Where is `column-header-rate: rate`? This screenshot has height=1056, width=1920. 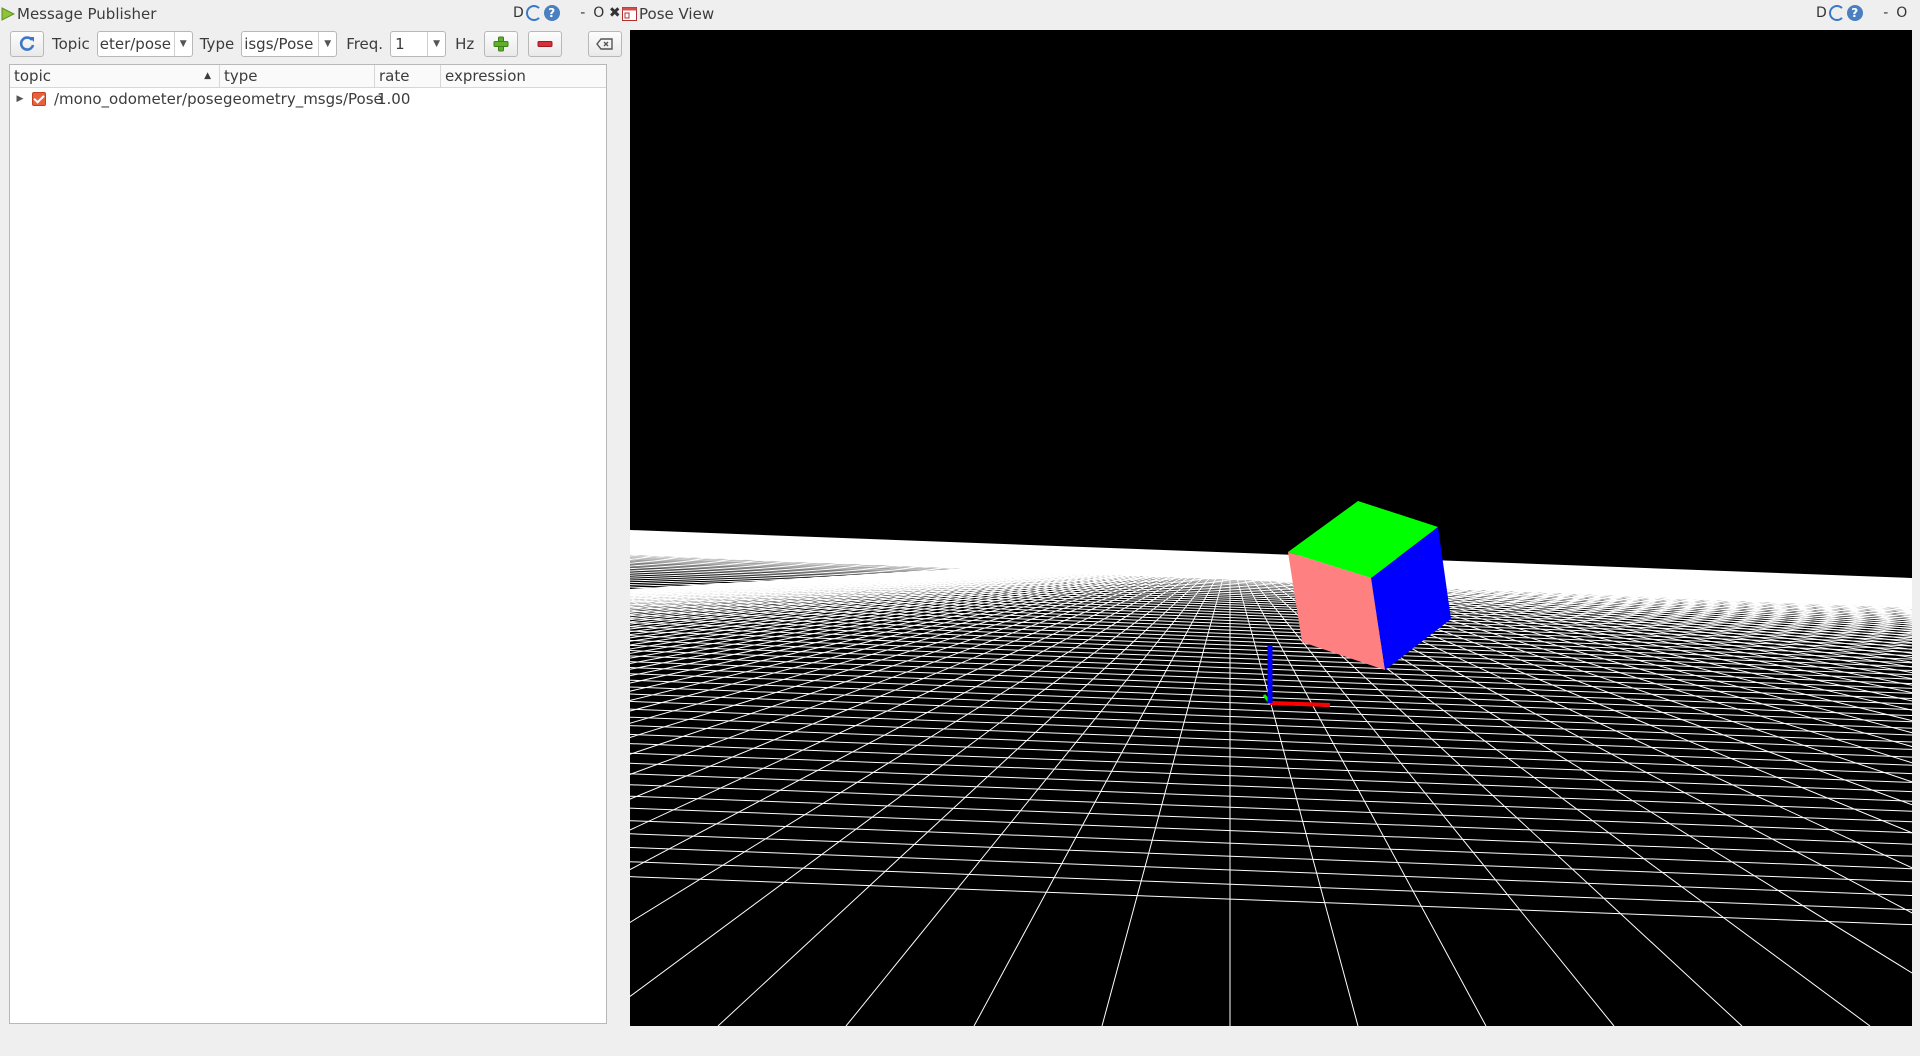
column-header-rate: rate is located at coordinates (408, 76).